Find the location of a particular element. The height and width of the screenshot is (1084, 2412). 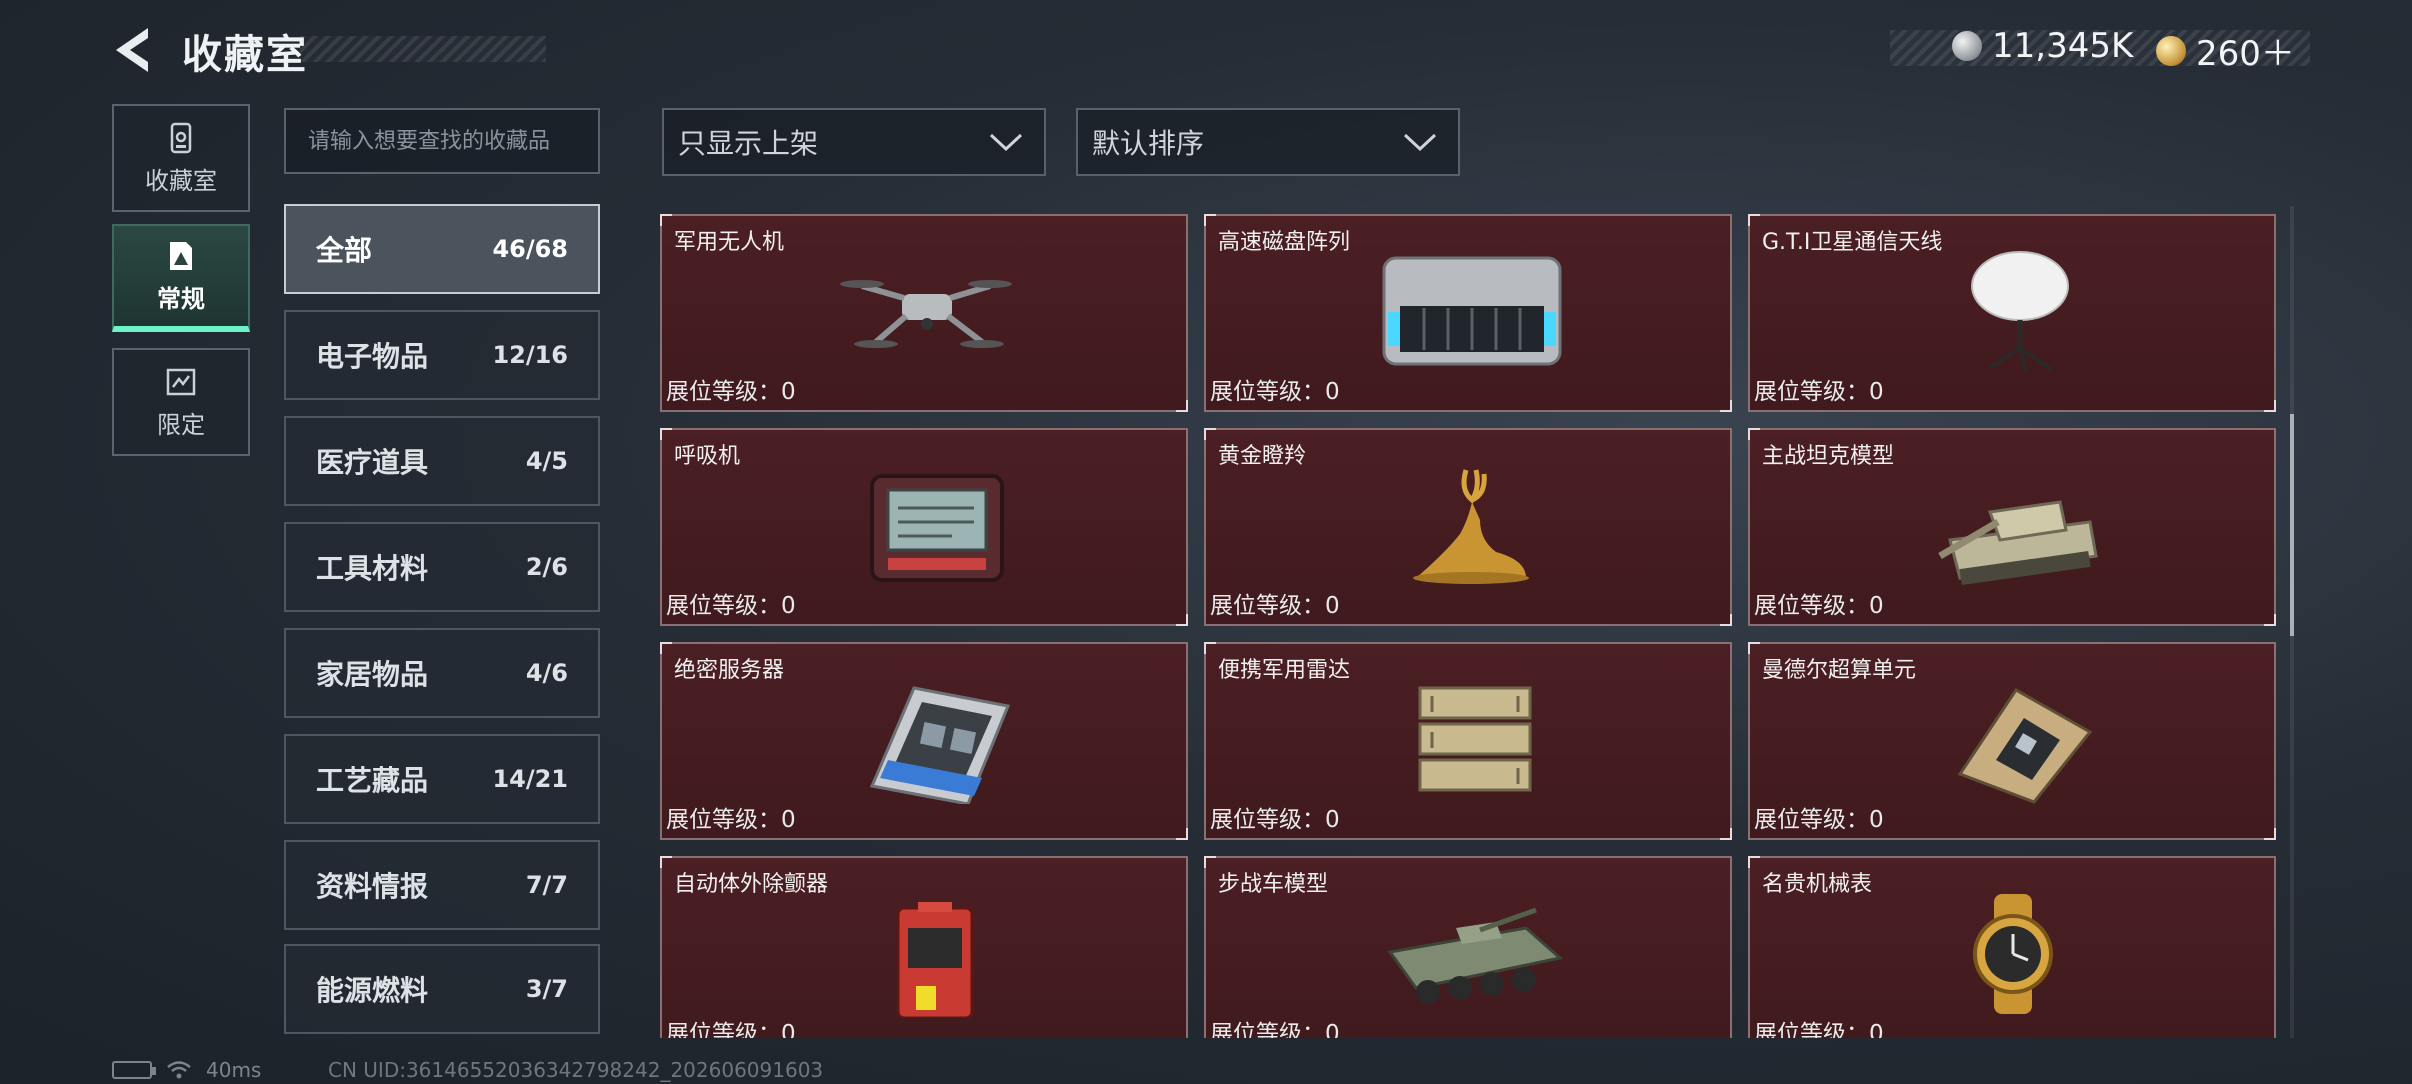

collection-card: 便携军用雷达 展位等级：0 is located at coordinates (1468, 741).